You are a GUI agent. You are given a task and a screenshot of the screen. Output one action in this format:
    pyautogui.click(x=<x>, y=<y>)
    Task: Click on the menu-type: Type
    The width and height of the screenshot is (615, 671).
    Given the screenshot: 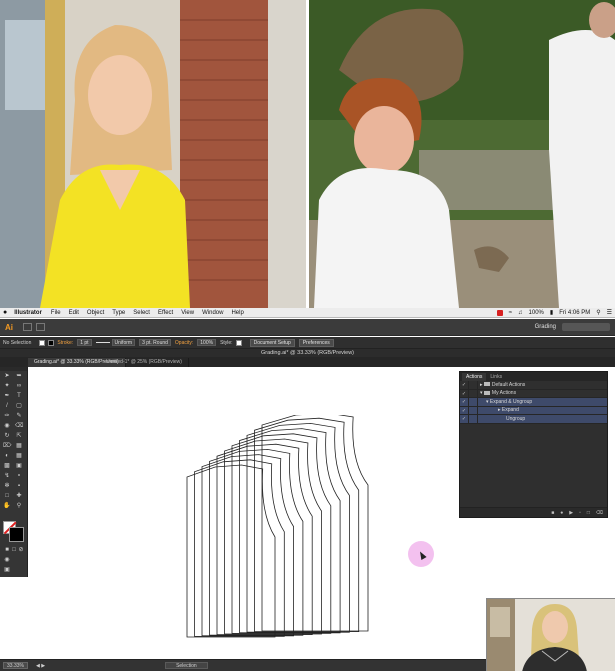 What is the action you would take?
    pyautogui.click(x=118, y=313)
    